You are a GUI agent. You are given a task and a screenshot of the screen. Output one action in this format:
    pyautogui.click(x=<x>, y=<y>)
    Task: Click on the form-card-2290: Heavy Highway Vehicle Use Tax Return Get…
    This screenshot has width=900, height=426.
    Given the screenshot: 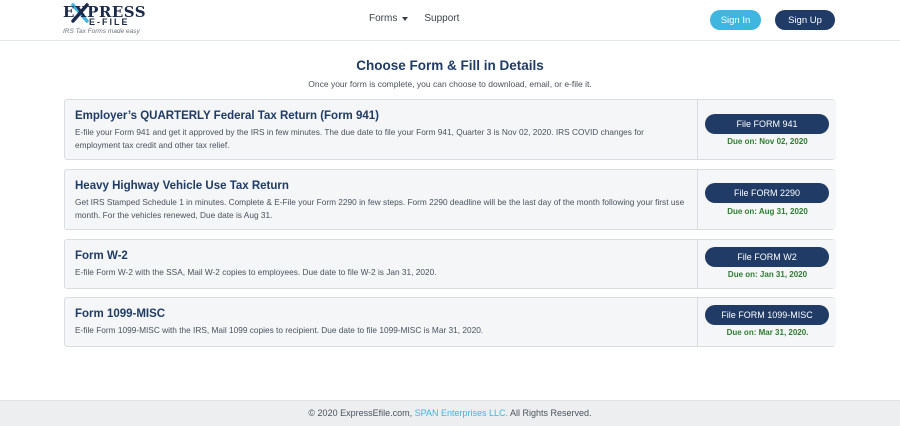 What is the action you would take?
    pyautogui.click(x=450, y=199)
    